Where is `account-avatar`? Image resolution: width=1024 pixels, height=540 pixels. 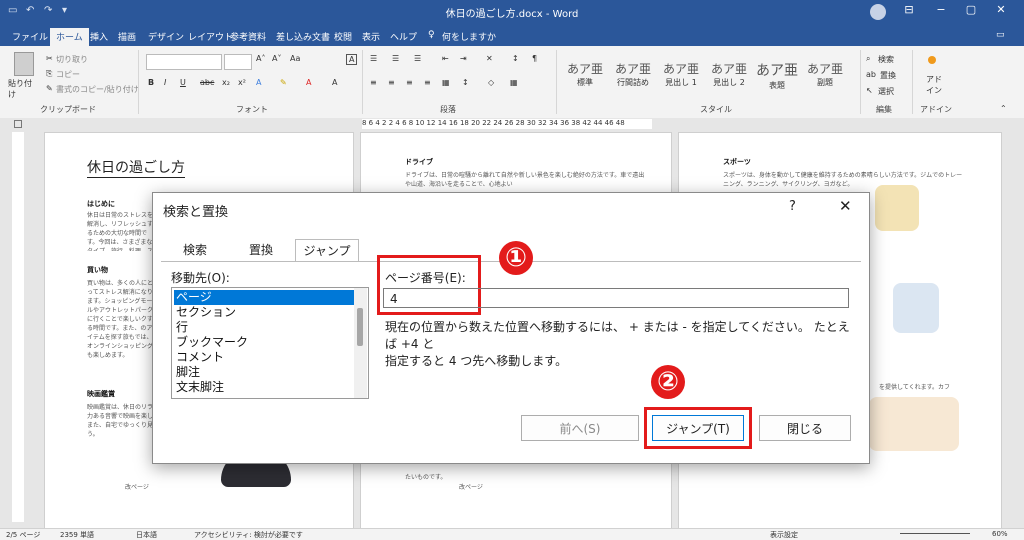
account-avatar is located at coordinates (878, 12).